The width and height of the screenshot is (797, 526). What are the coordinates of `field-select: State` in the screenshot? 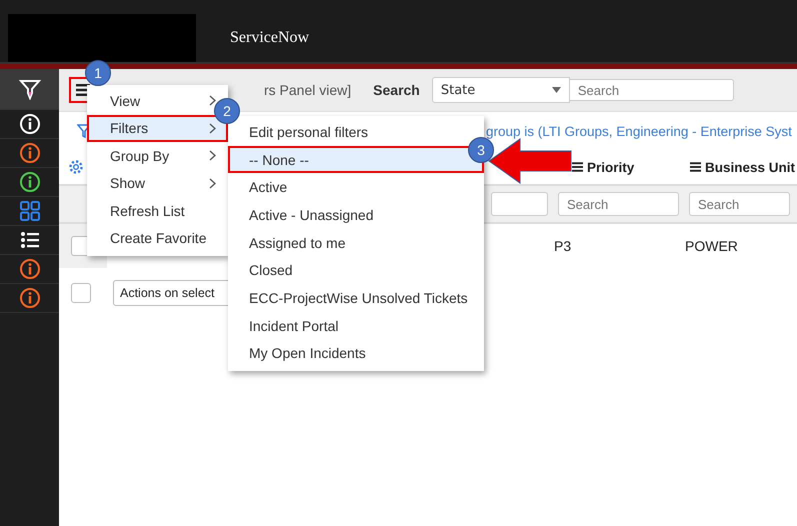 It's located at (501, 90).